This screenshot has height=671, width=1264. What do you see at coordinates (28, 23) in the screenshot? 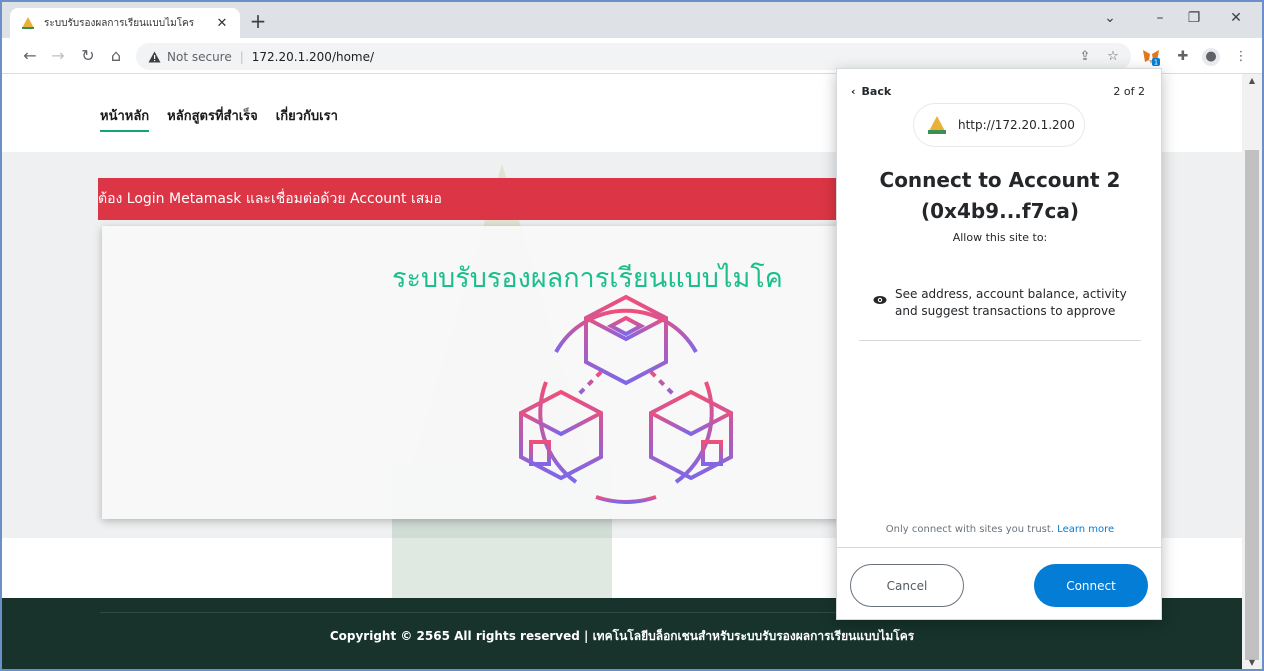
I see `site-favicon-icon` at bounding box center [28, 23].